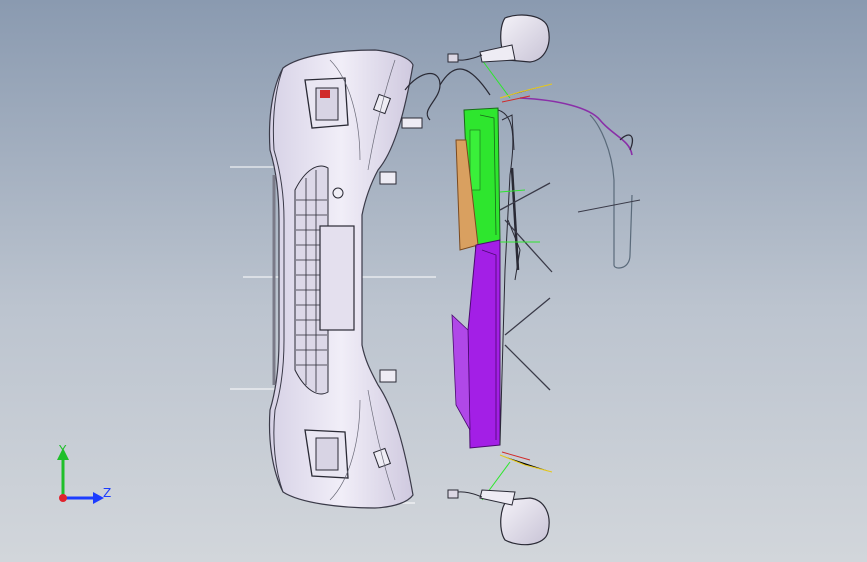 Image resolution: width=867 pixels, height=562 pixels. I want to click on front-bumper, so click(345, 279).